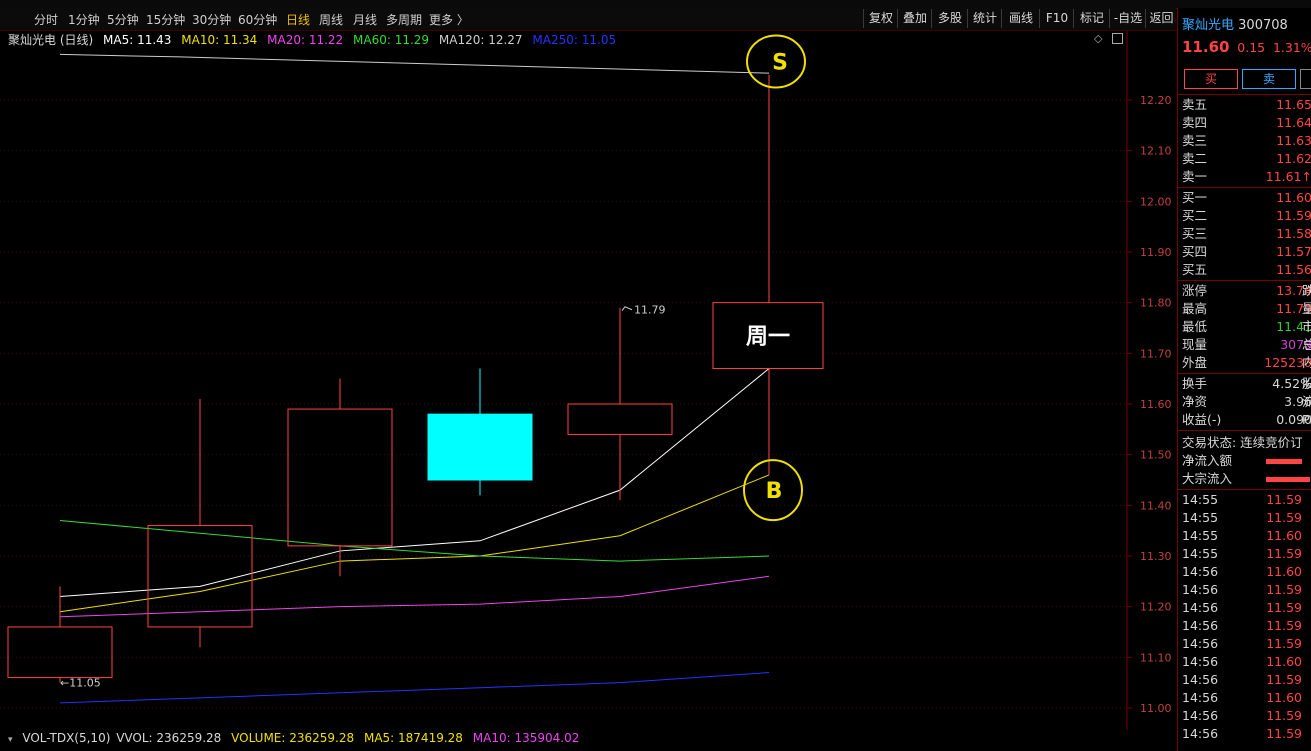 This screenshot has width=1311, height=751. What do you see at coordinates (51, 40) in the screenshot?
I see `stock-title: 聚灿光电 (日线)` at bounding box center [51, 40].